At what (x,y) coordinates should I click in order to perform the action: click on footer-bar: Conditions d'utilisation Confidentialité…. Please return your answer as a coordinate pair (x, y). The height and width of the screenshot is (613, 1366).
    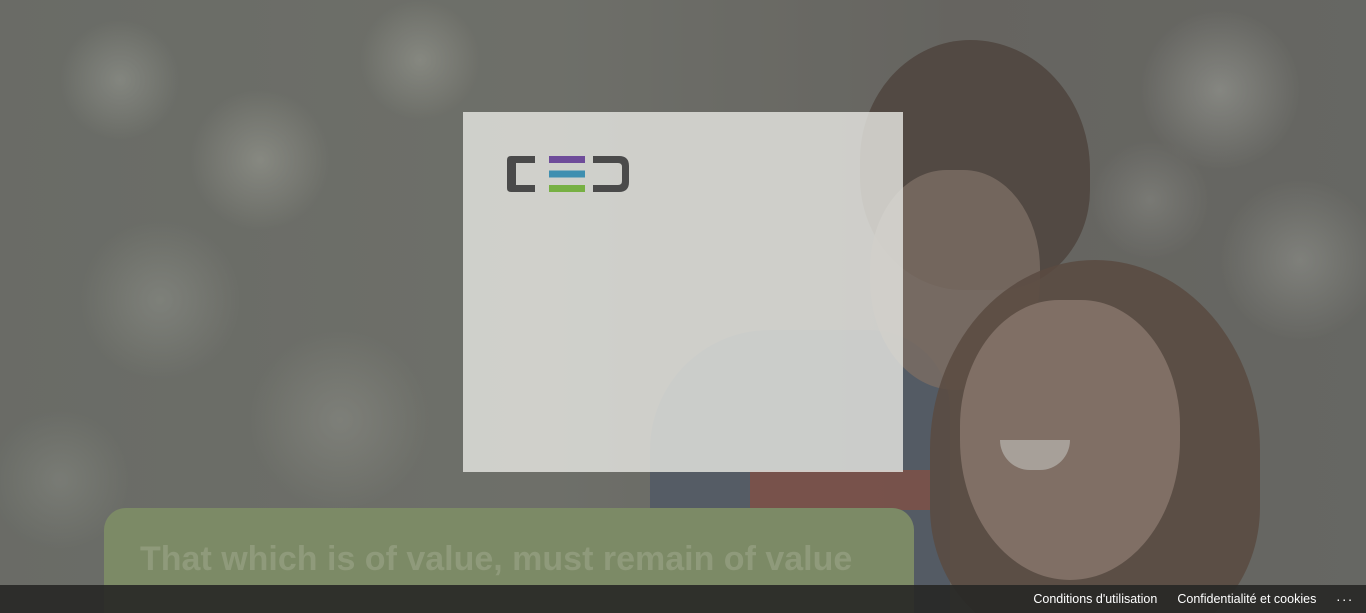
    Looking at the image, I should click on (683, 599).